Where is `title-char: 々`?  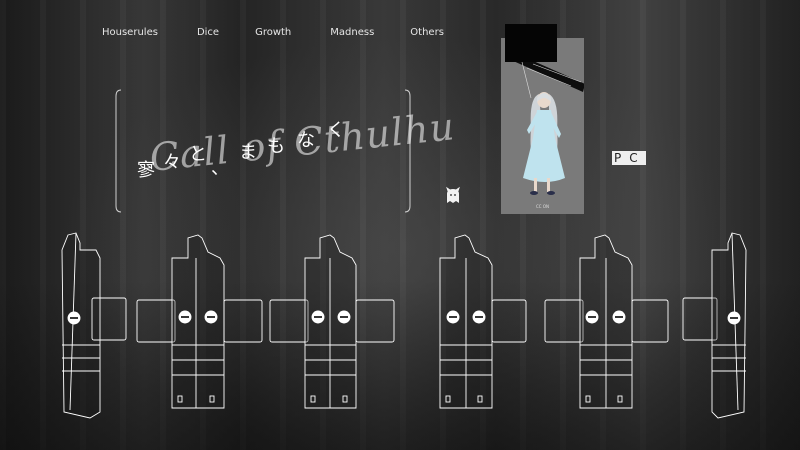
title-char: 々 is located at coordinates (172, 162).